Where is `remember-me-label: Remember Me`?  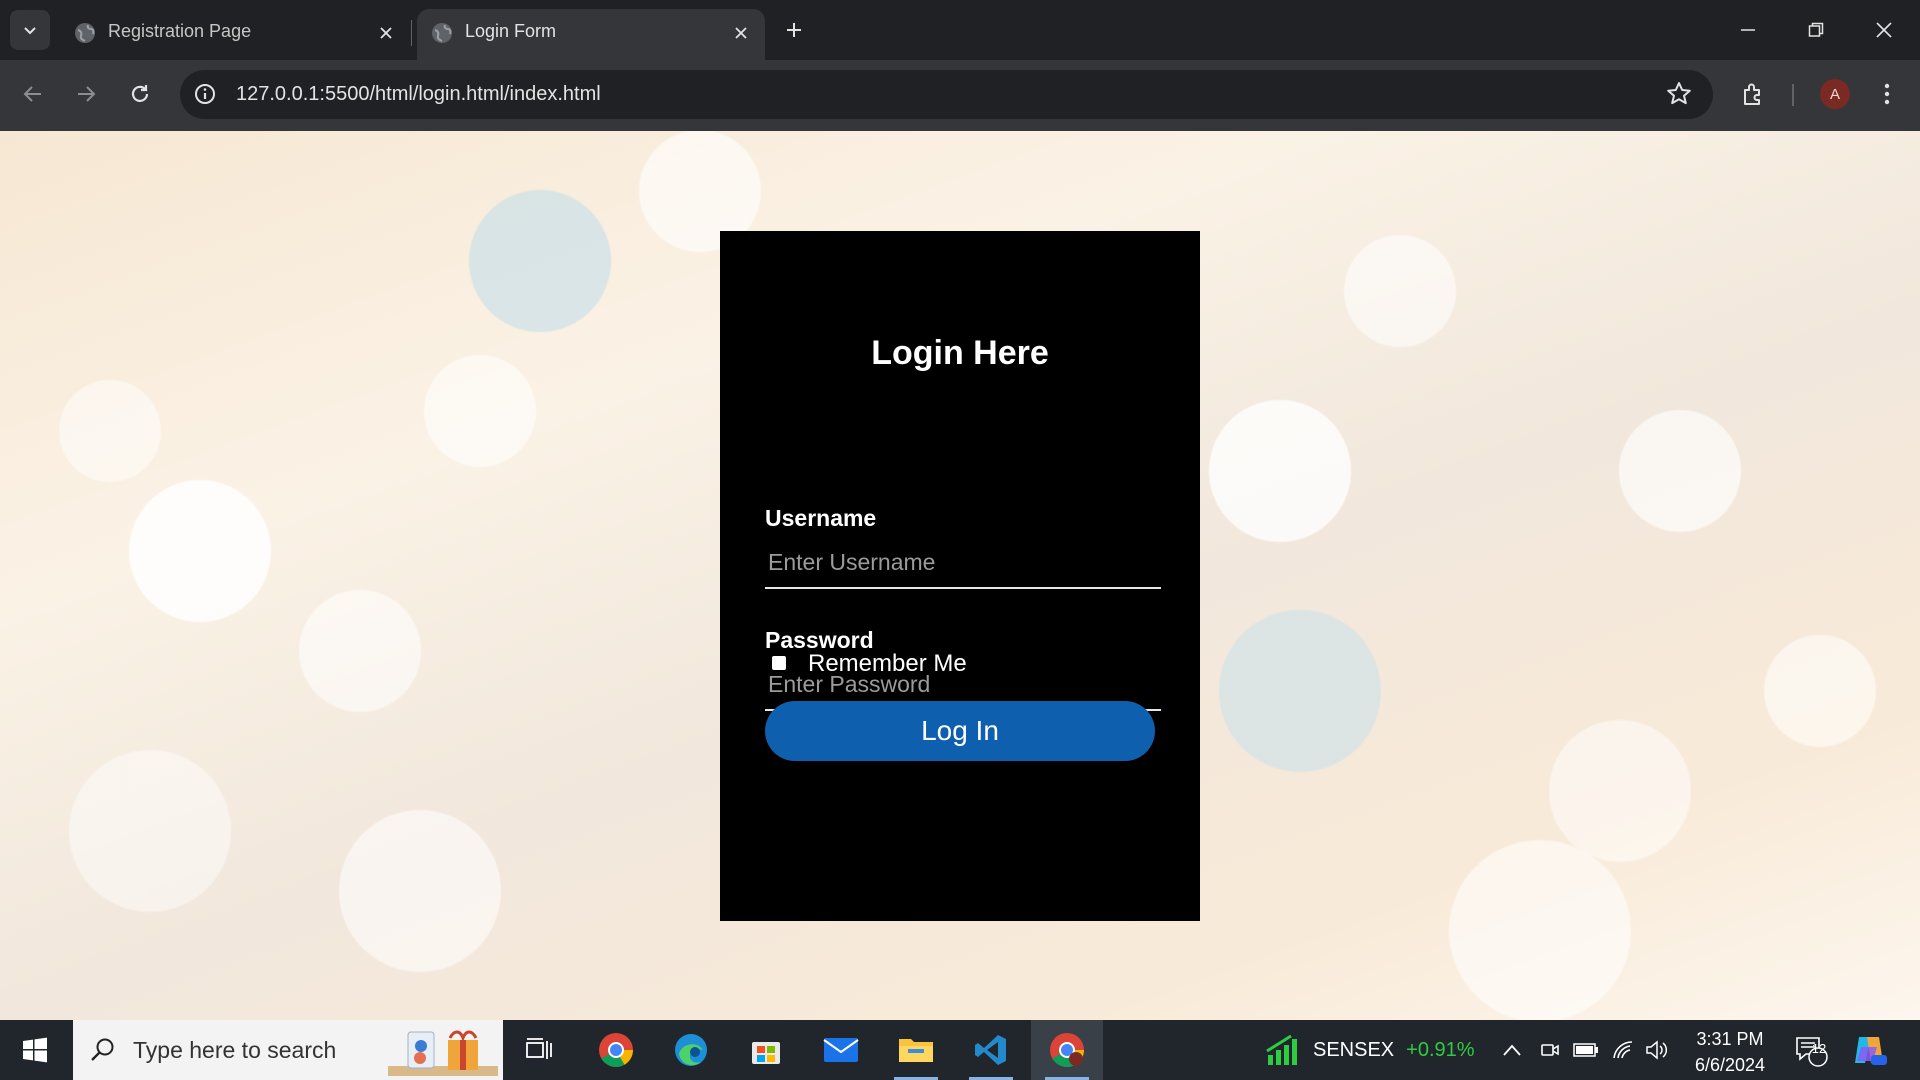
remember-me-label: Remember Me is located at coordinates (887, 664).